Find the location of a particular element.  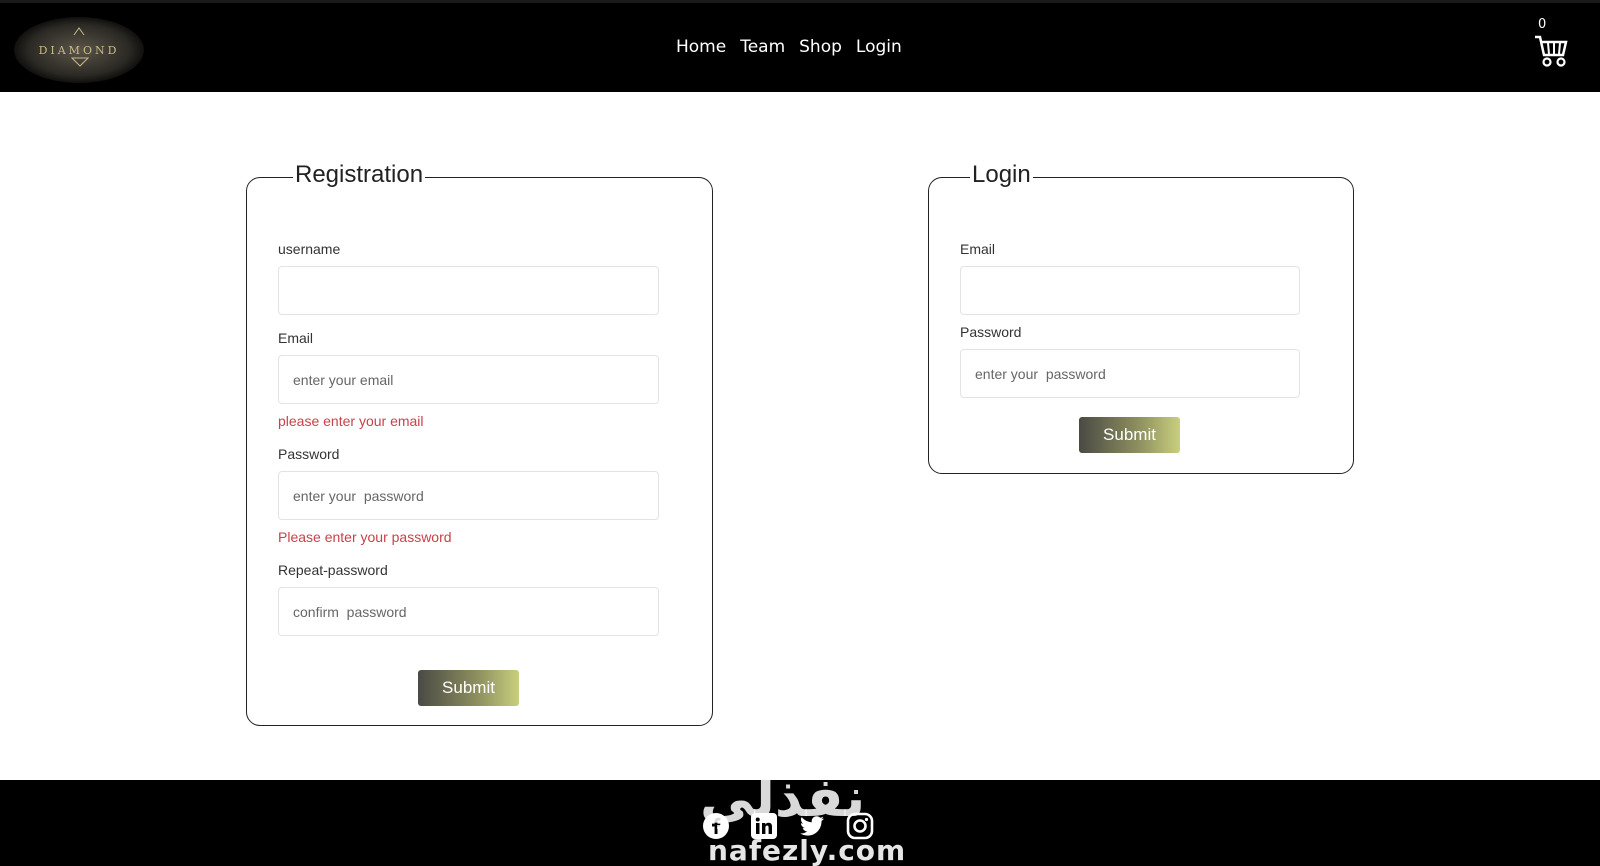

top-navbar: DIAMOND Home Team Shop Login 0 is located at coordinates (800, 46).